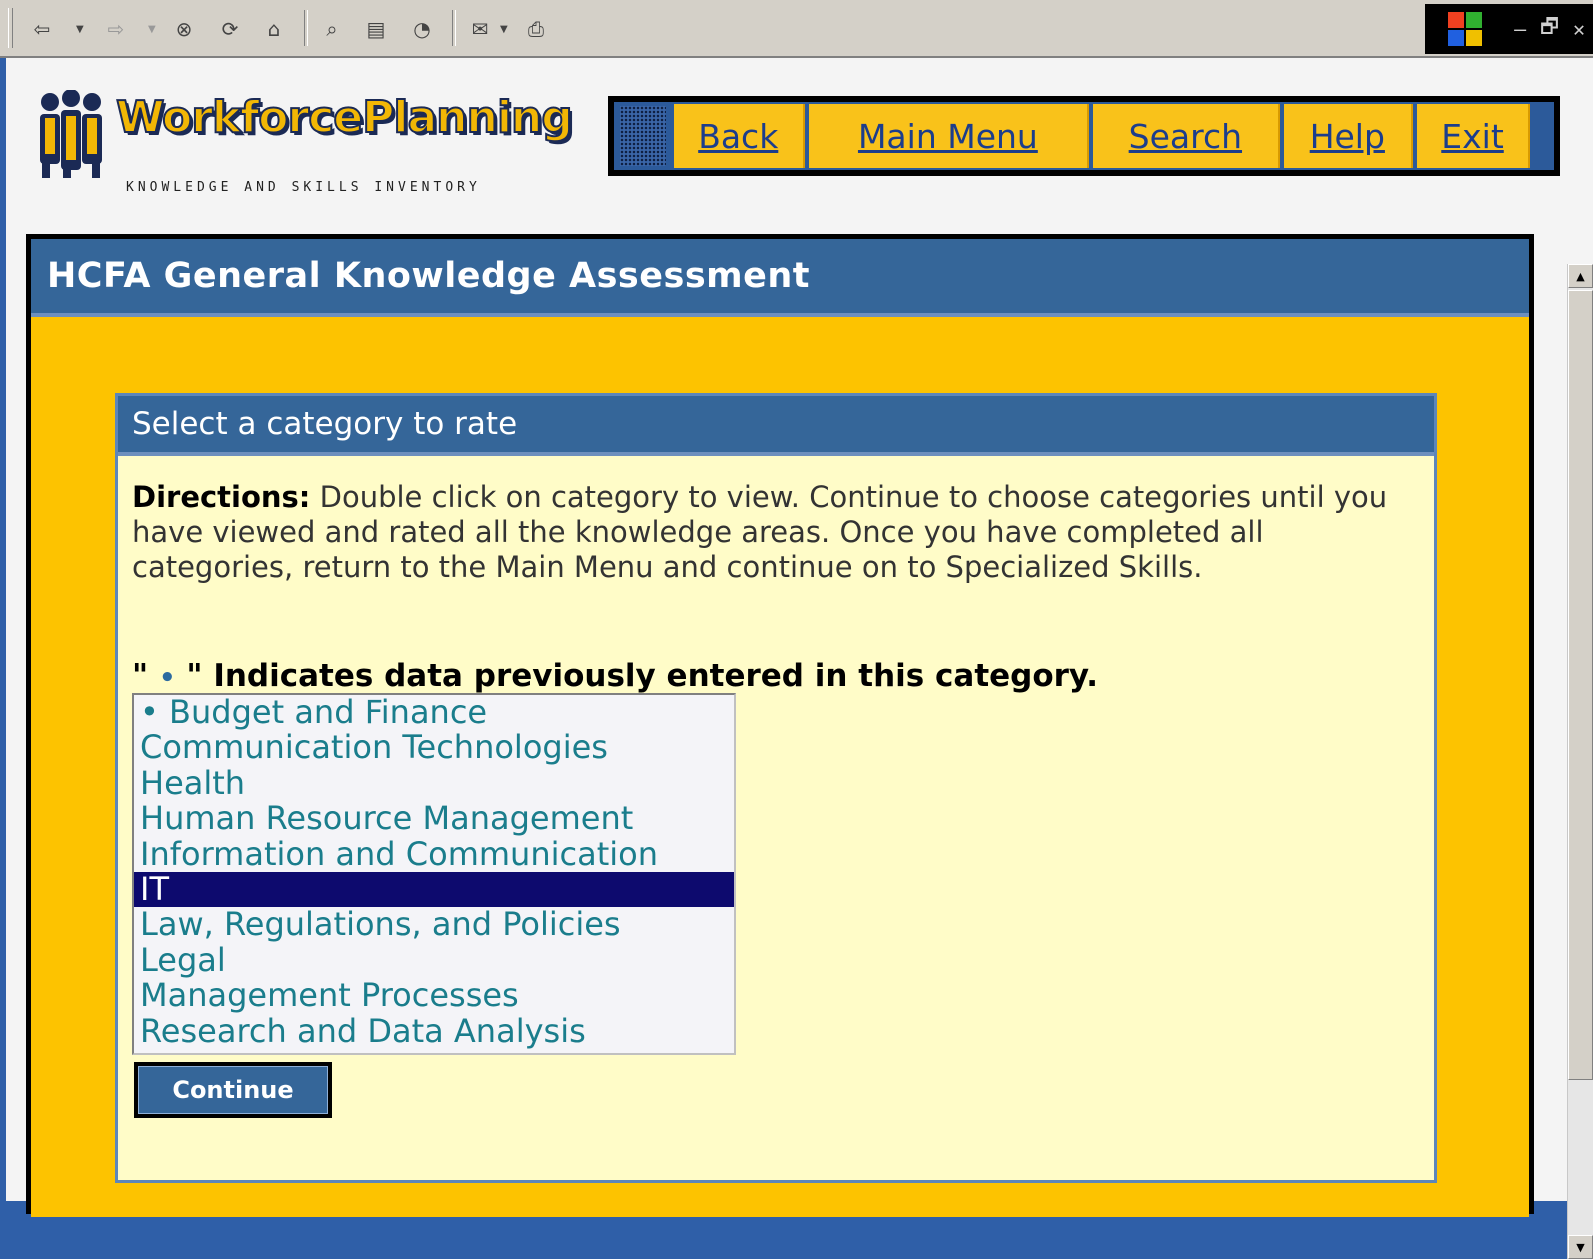 Image resolution: width=1593 pixels, height=1259 pixels. Describe the element at coordinates (434, 995) in the screenshot. I see `list-item: Management Processes` at that location.